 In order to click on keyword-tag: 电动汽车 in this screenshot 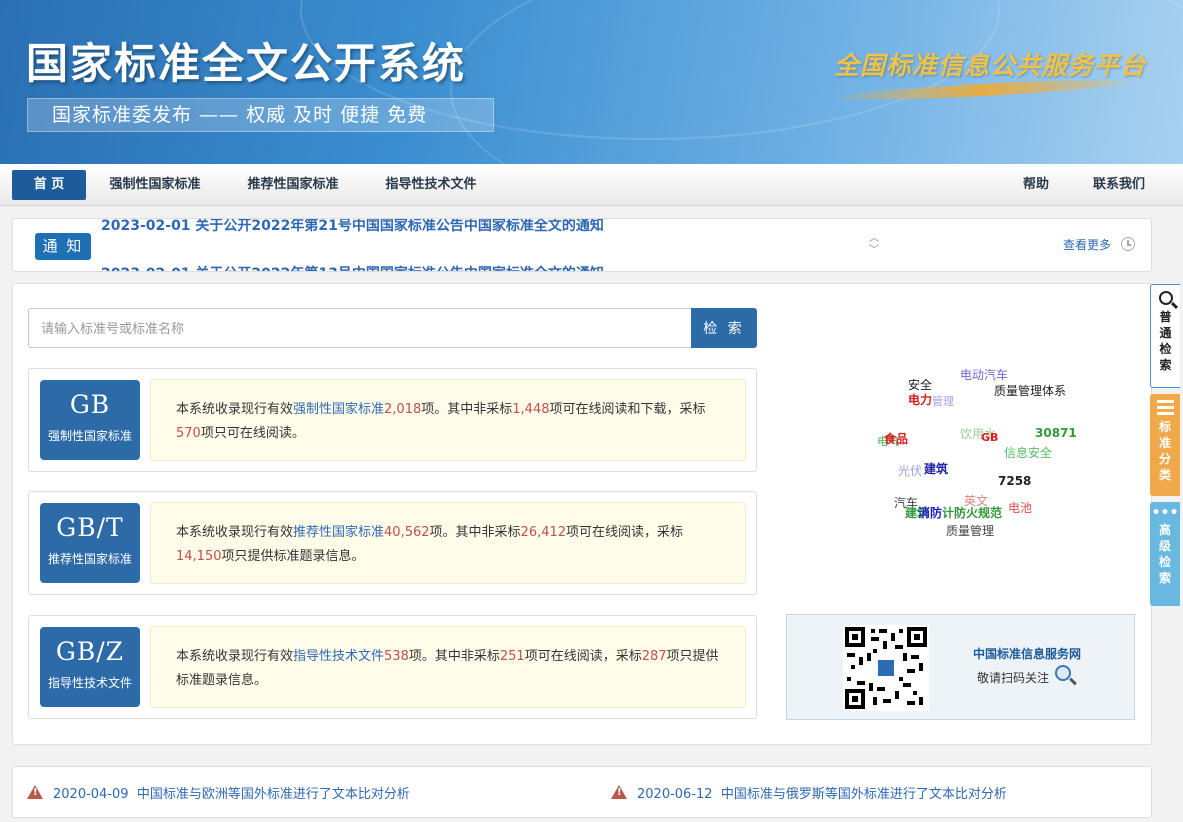, I will do `click(984, 374)`.